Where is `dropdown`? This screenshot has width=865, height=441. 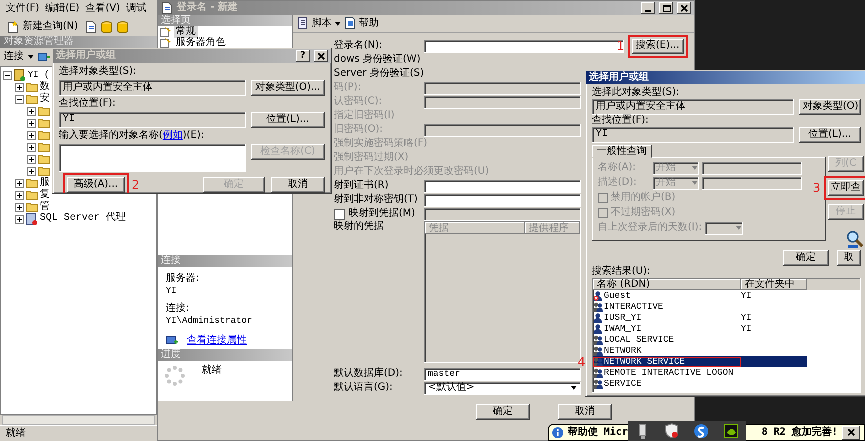 dropdown is located at coordinates (724, 228).